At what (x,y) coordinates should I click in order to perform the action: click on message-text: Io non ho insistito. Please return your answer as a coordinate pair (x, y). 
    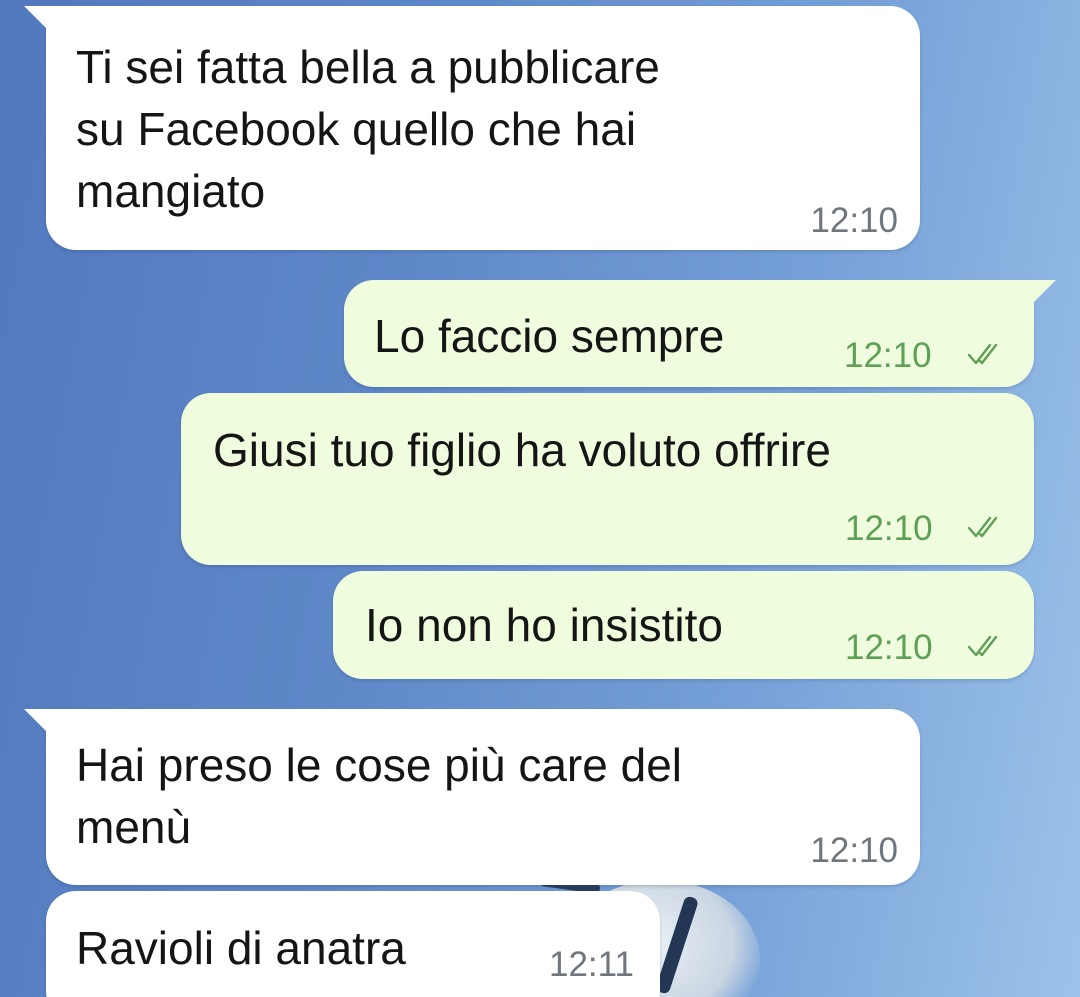
    Looking at the image, I should click on (544, 625).